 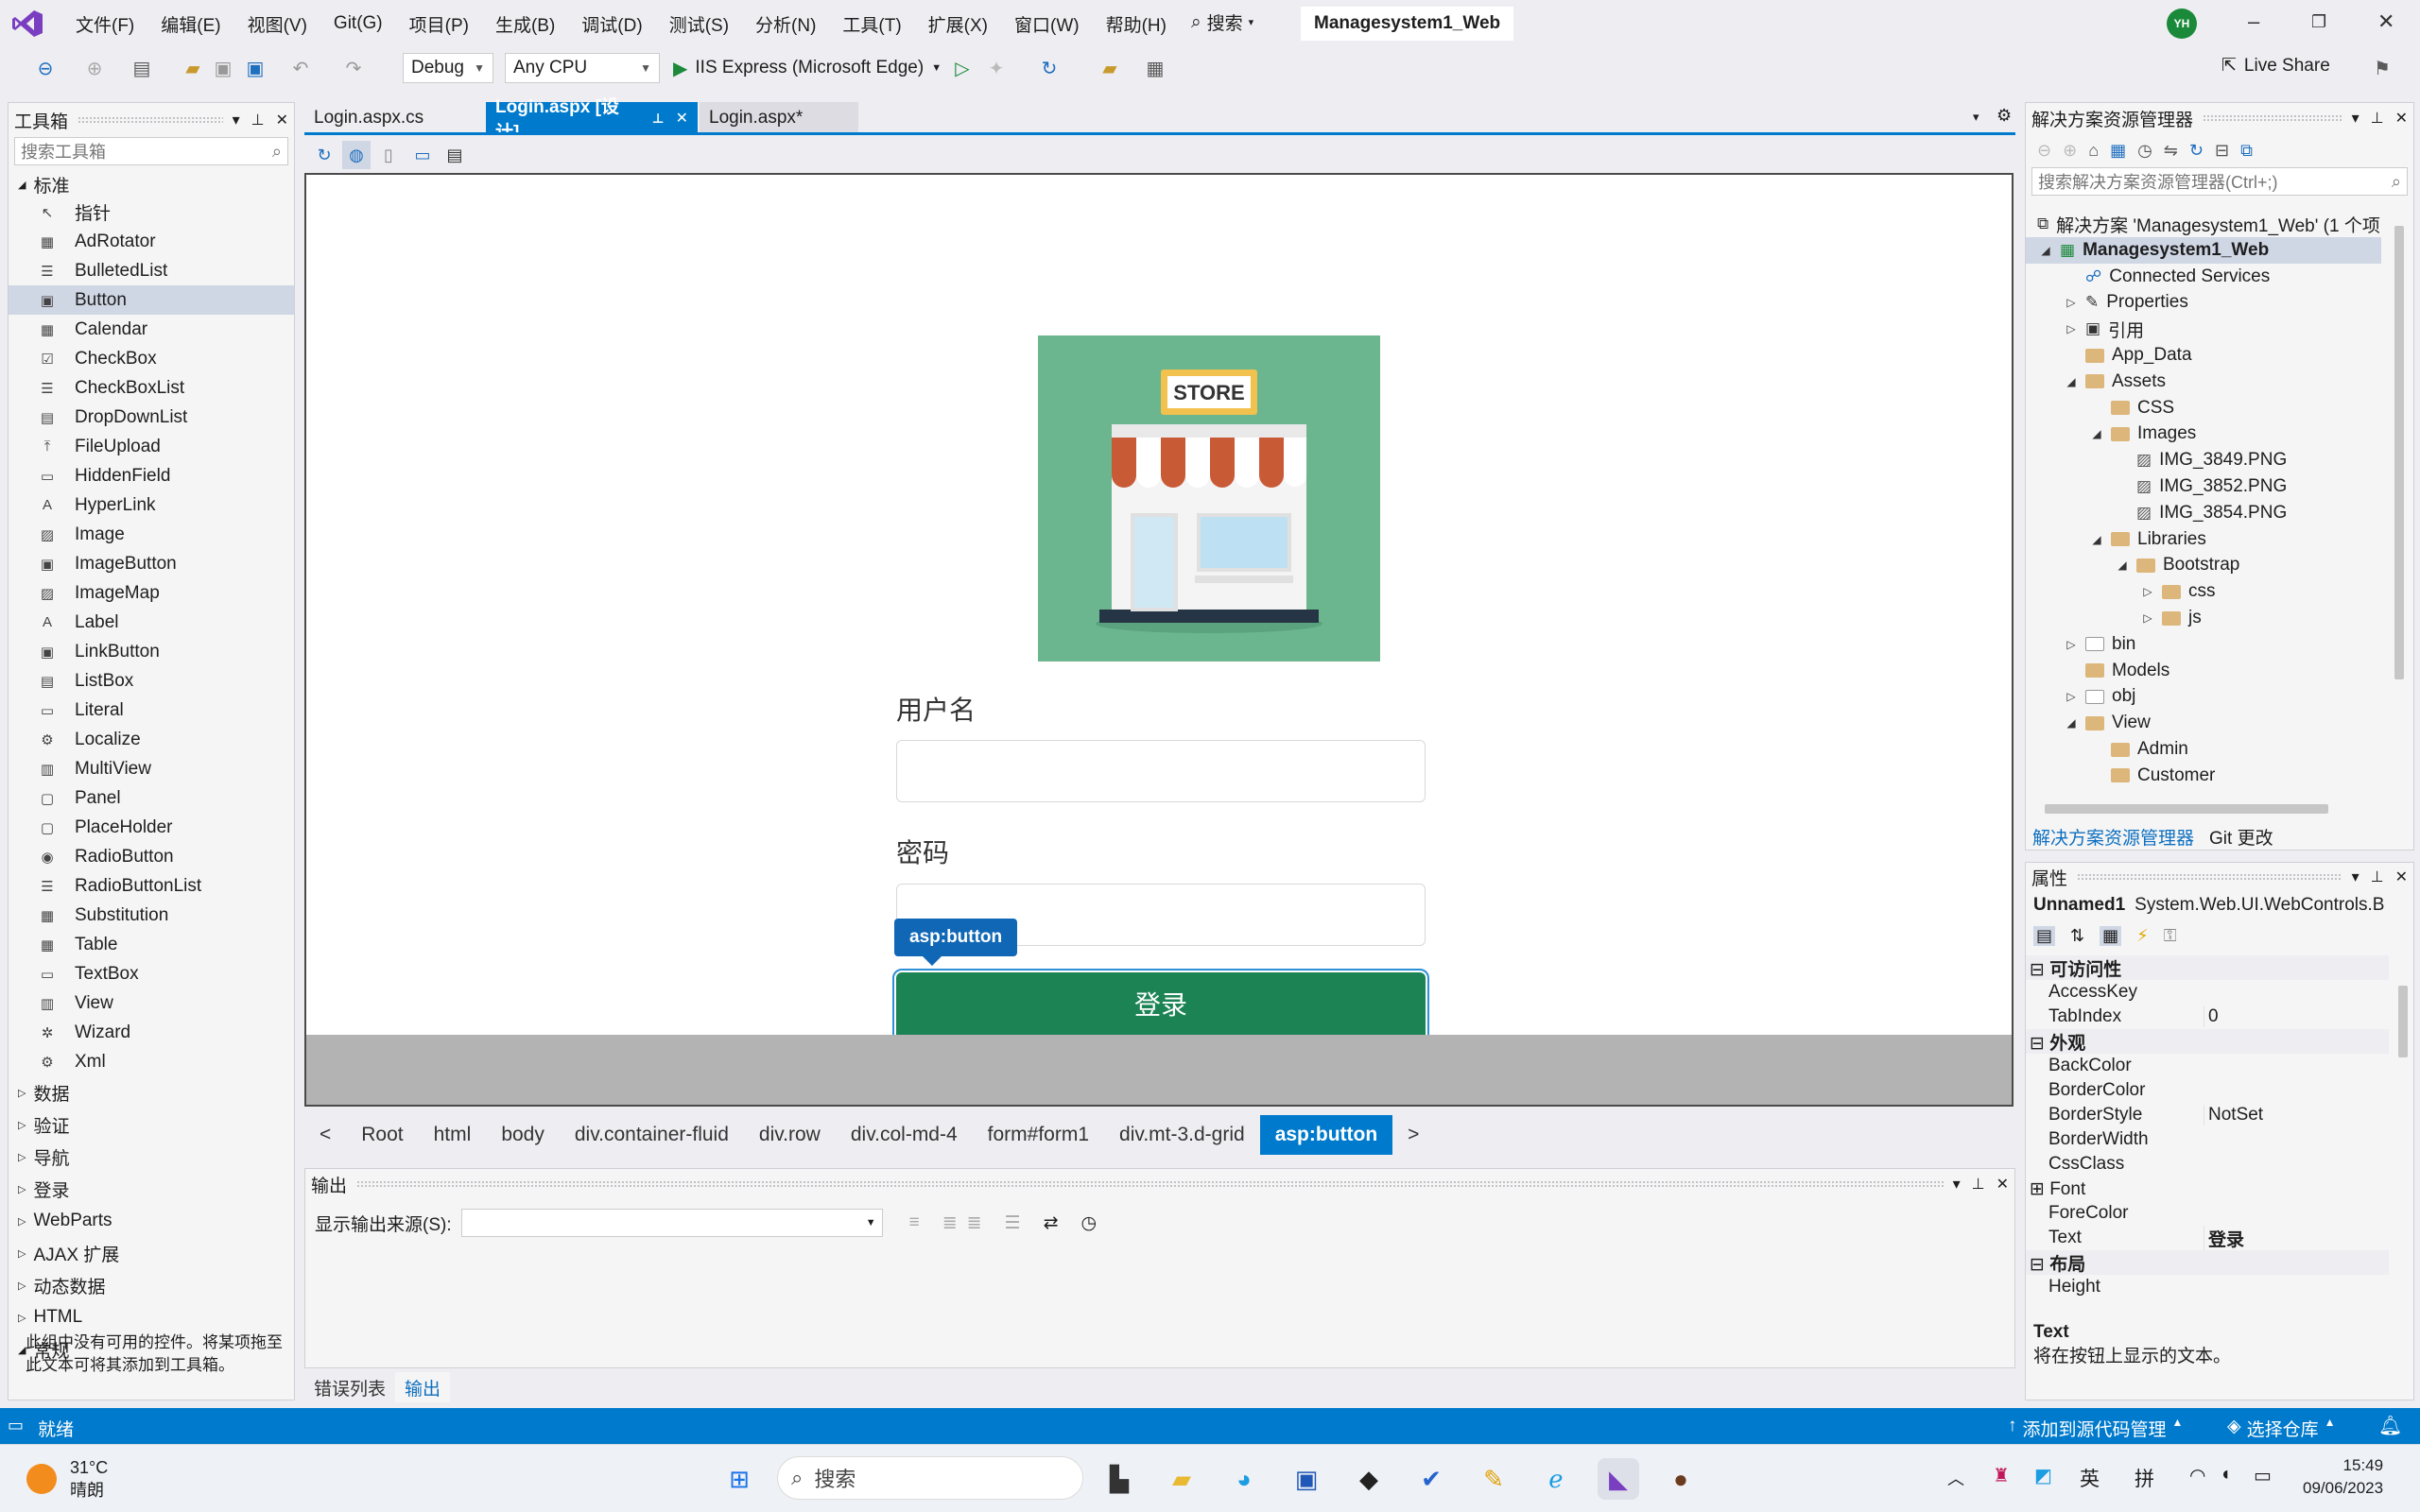 What do you see at coordinates (2207, 1164) in the screenshot?
I see `property-row: CssClass` at bounding box center [2207, 1164].